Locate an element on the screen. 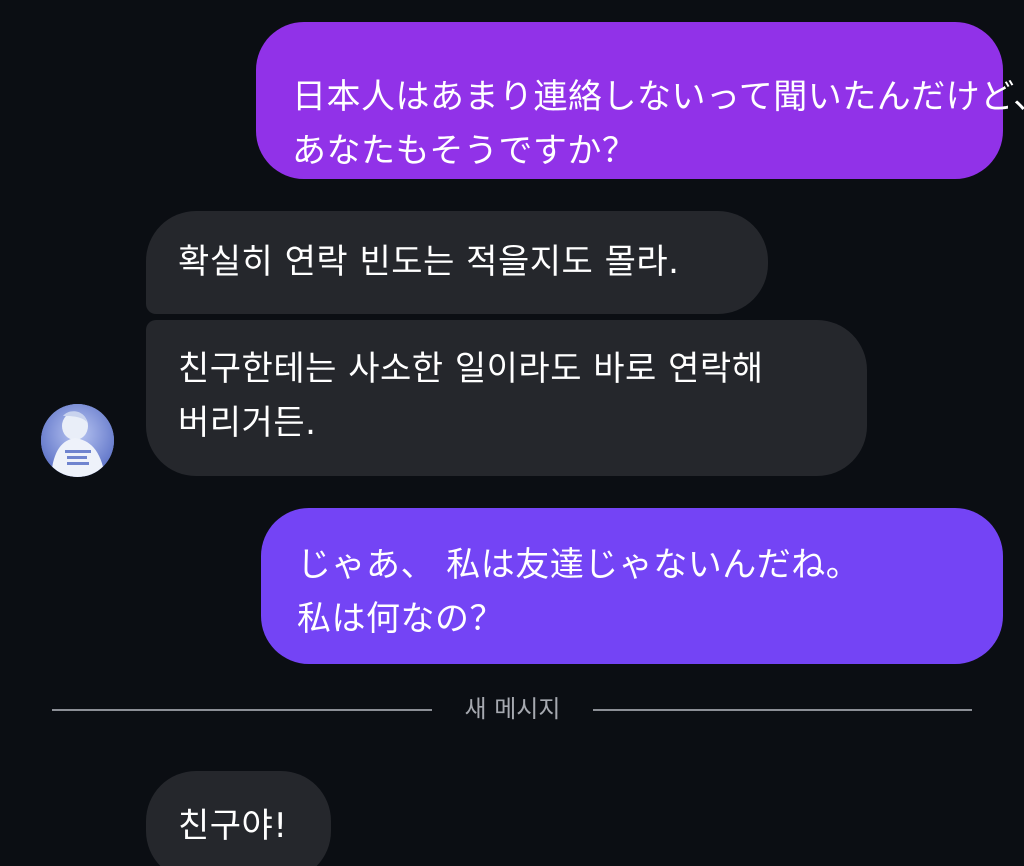 Image resolution: width=1024 pixels, height=866 pixels. new-messages-divider-label: 새 메시지 is located at coordinates (512, 709).